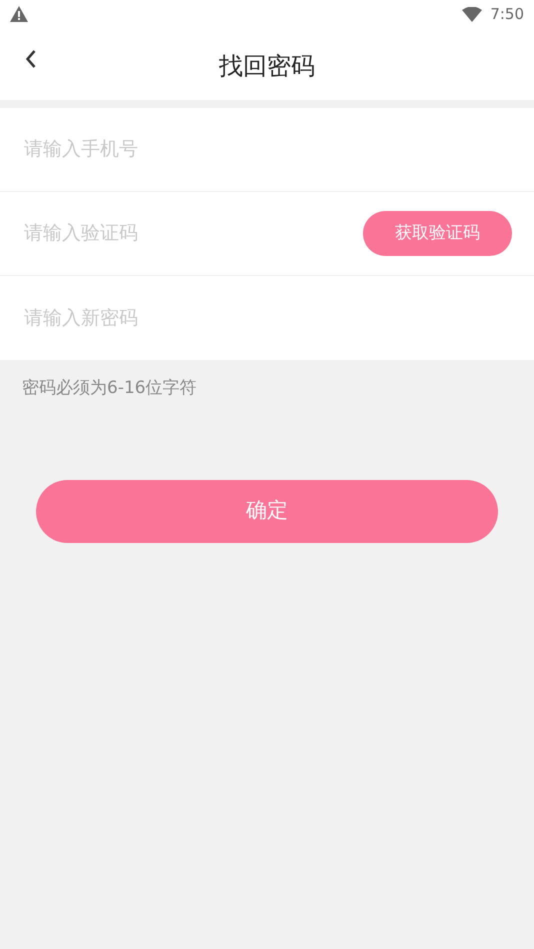  What do you see at coordinates (31, 59) in the screenshot?
I see `back-icon` at bounding box center [31, 59].